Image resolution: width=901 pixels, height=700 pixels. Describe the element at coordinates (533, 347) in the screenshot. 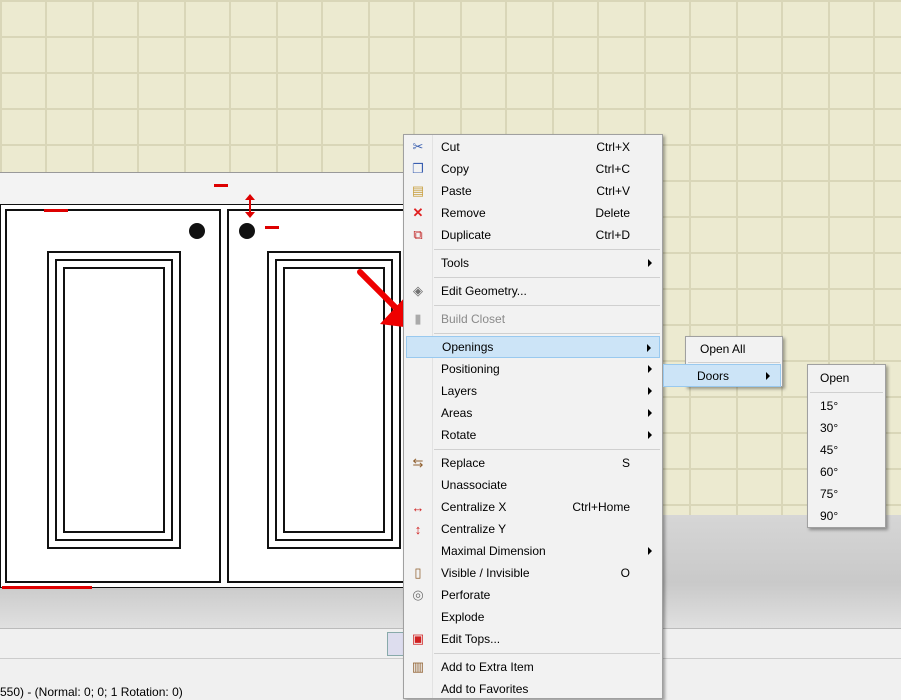

I see `menu-item-openings: Openings` at that location.